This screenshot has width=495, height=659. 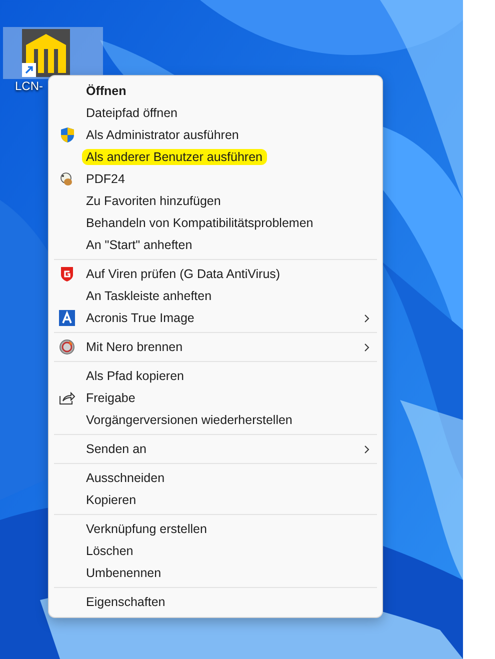 I want to click on menu-item: Ausschneiden, so click(x=215, y=478).